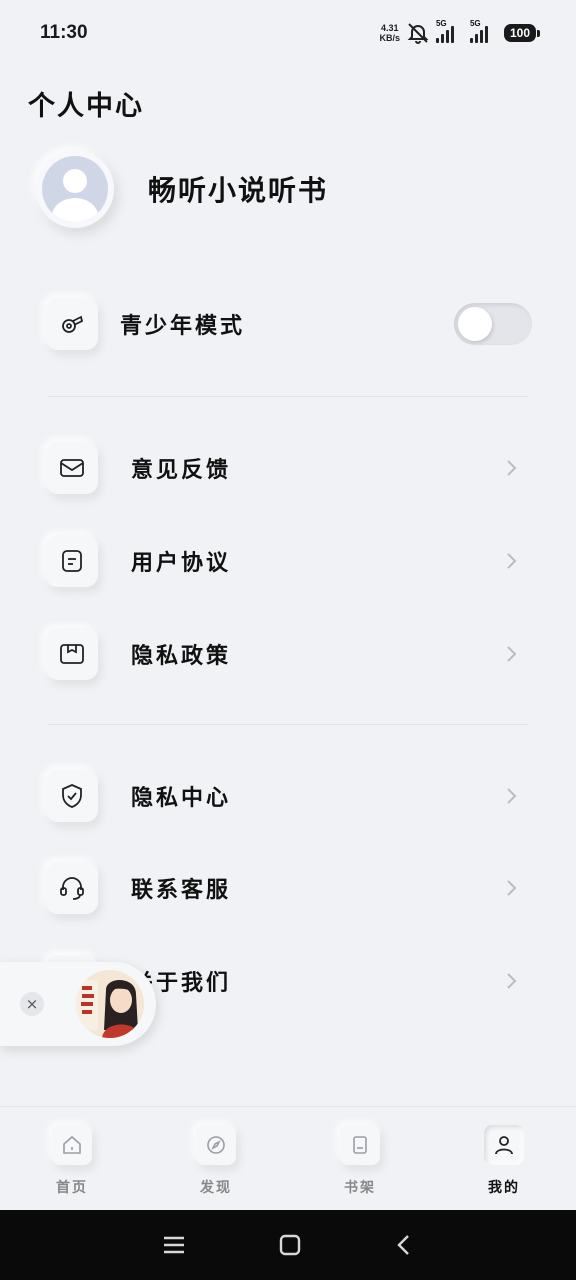 This screenshot has height=1280, width=576. What do you see at coordinates (389, 38) in the screenshot?
I see `net-speed-unit: KB/s` at bounding box center [389, 38].